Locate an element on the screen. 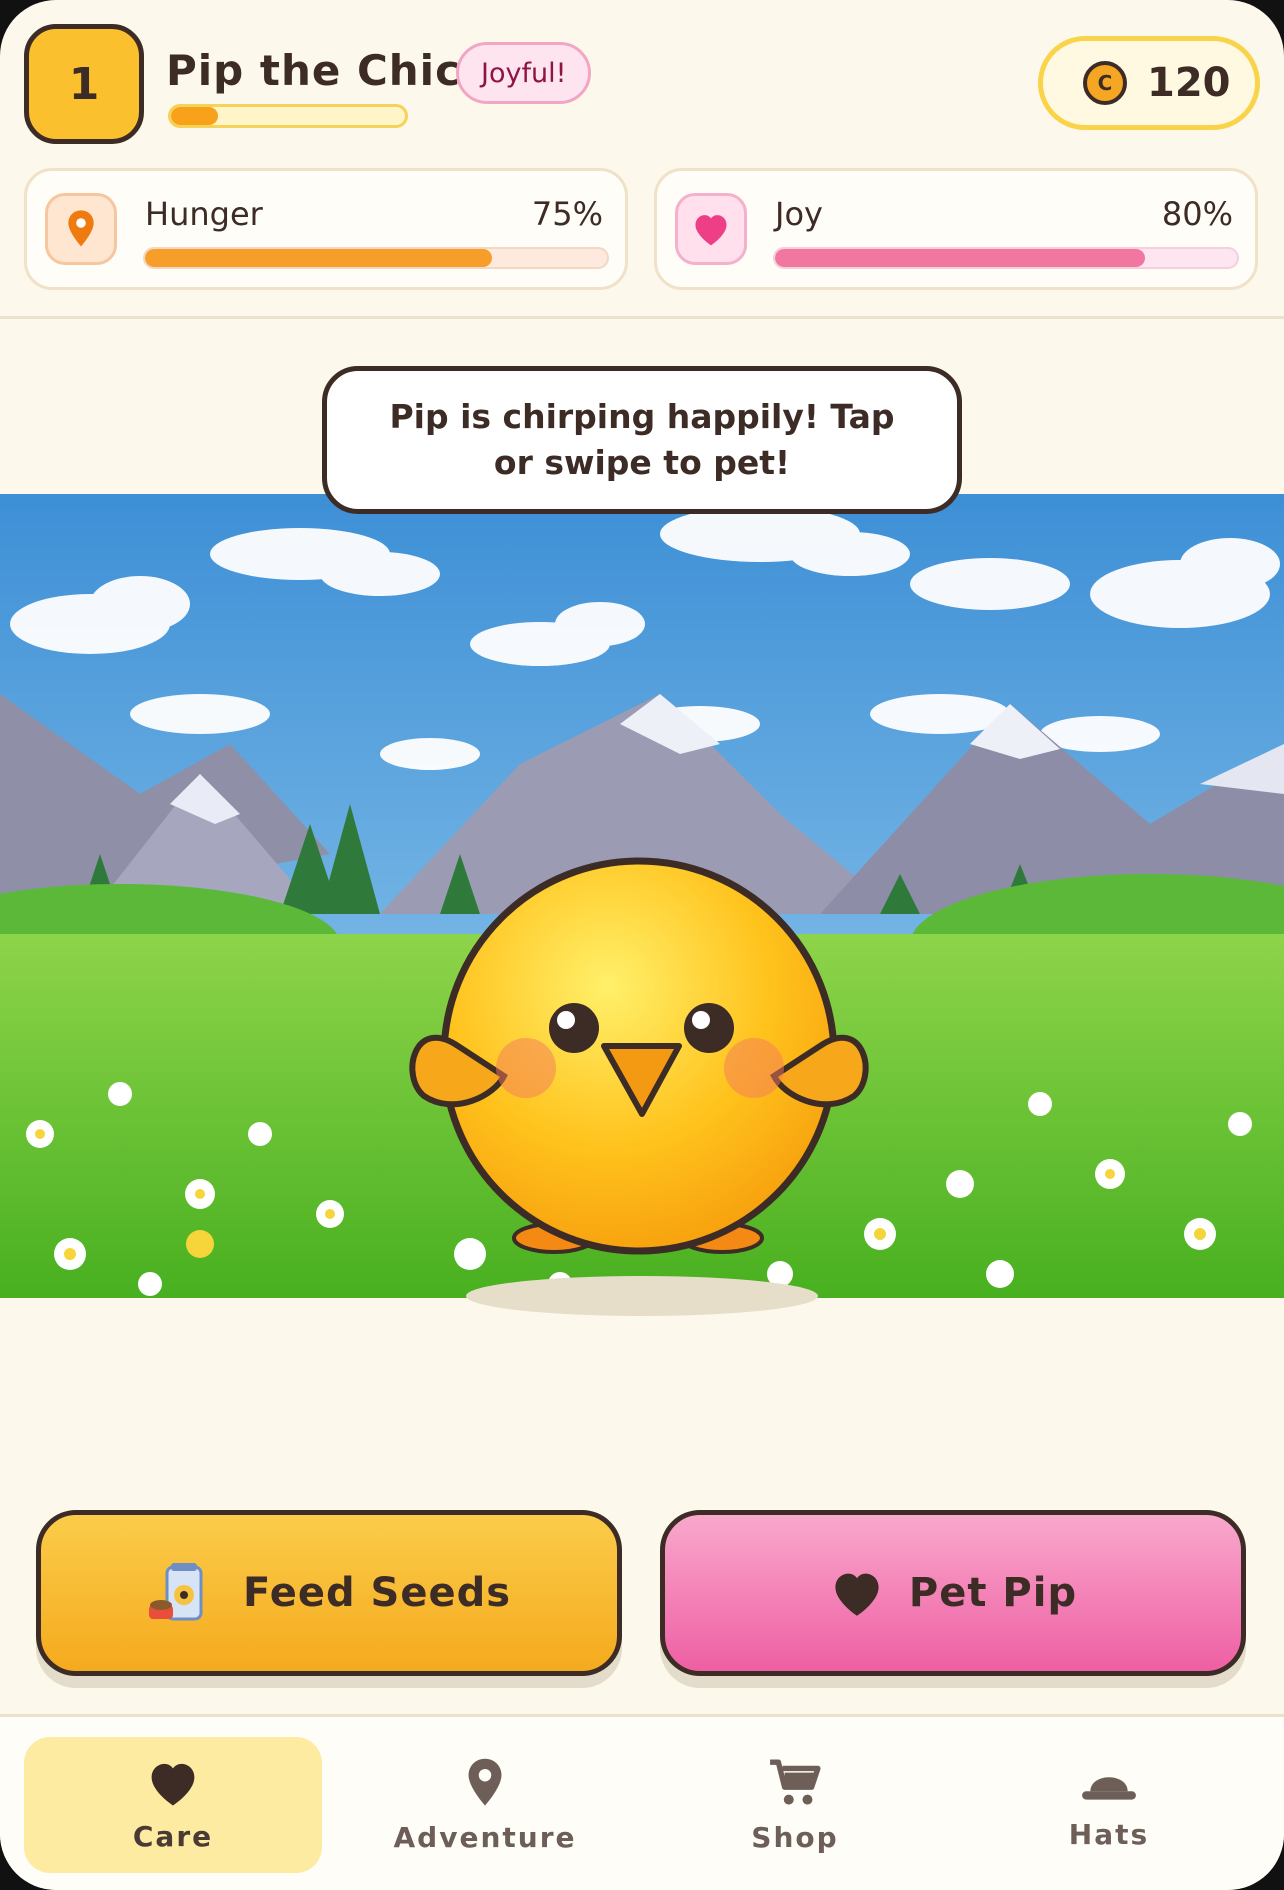 The width and height of the screenshot is (1284, 1890). coin-icon: C is located at coordinates (1105, 83).